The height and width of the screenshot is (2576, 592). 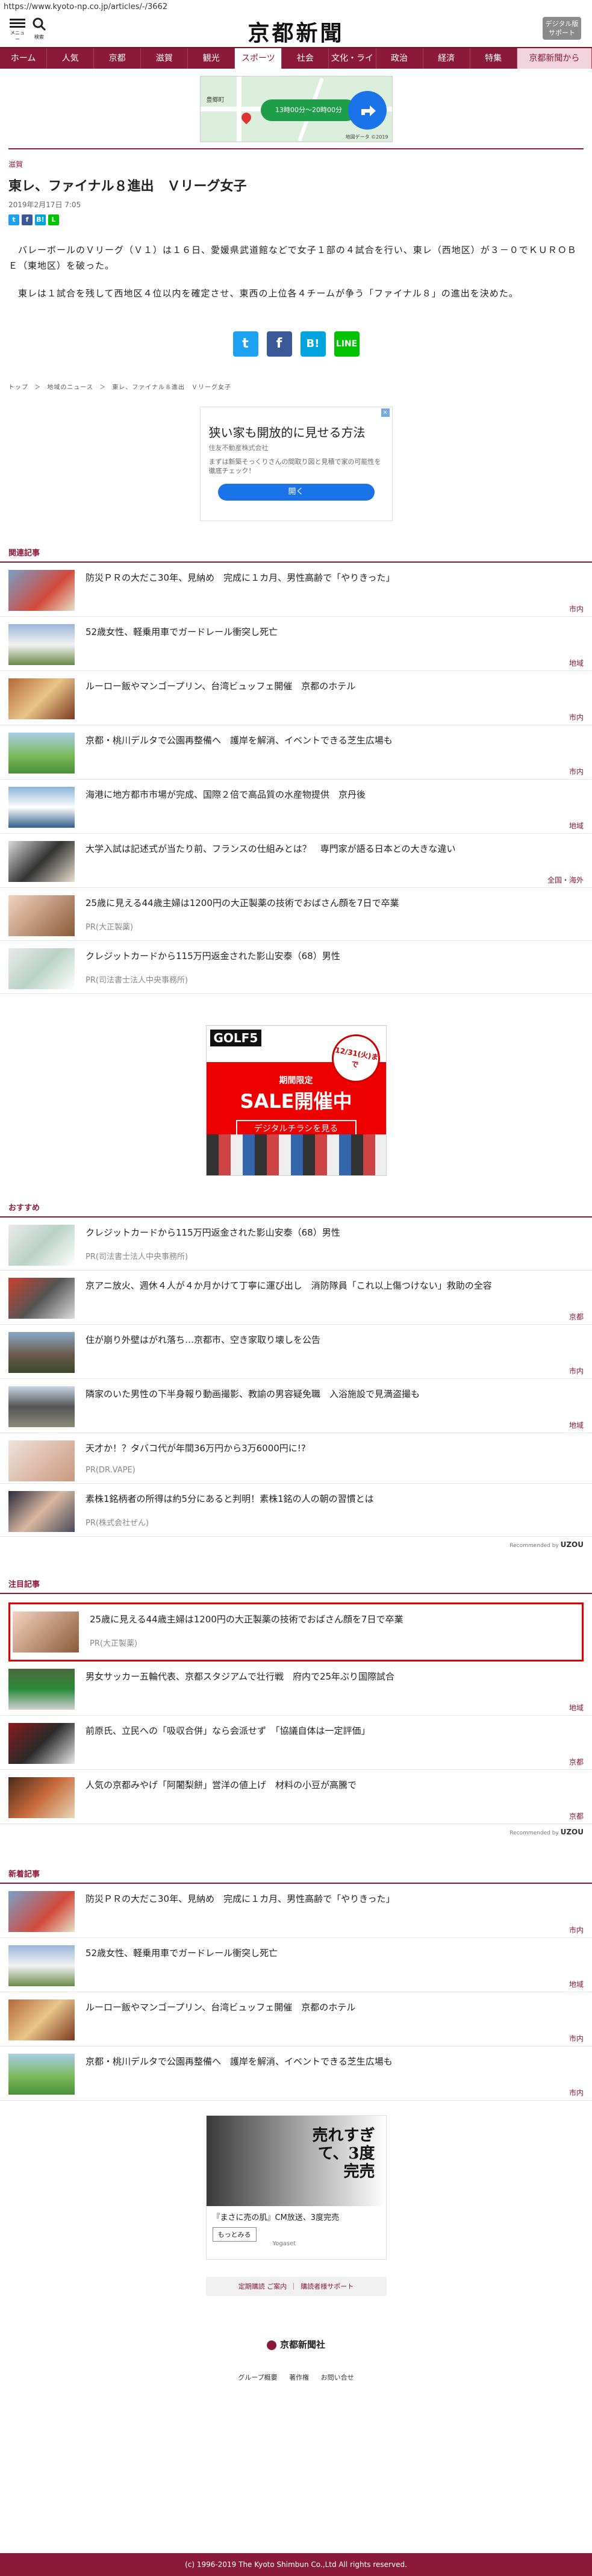 What do you see at coordinates (296, 164) in the screenshot?
I see `article-category: 滋賀` at bounding box center [296, 164].